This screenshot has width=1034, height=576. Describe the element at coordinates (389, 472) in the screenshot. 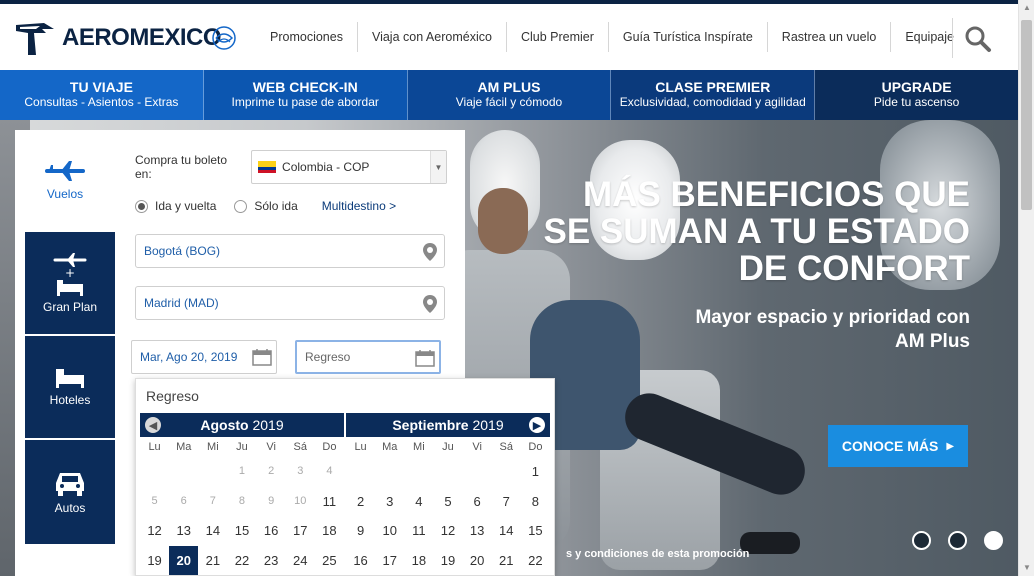

I see `empty-day-cell` at that location.